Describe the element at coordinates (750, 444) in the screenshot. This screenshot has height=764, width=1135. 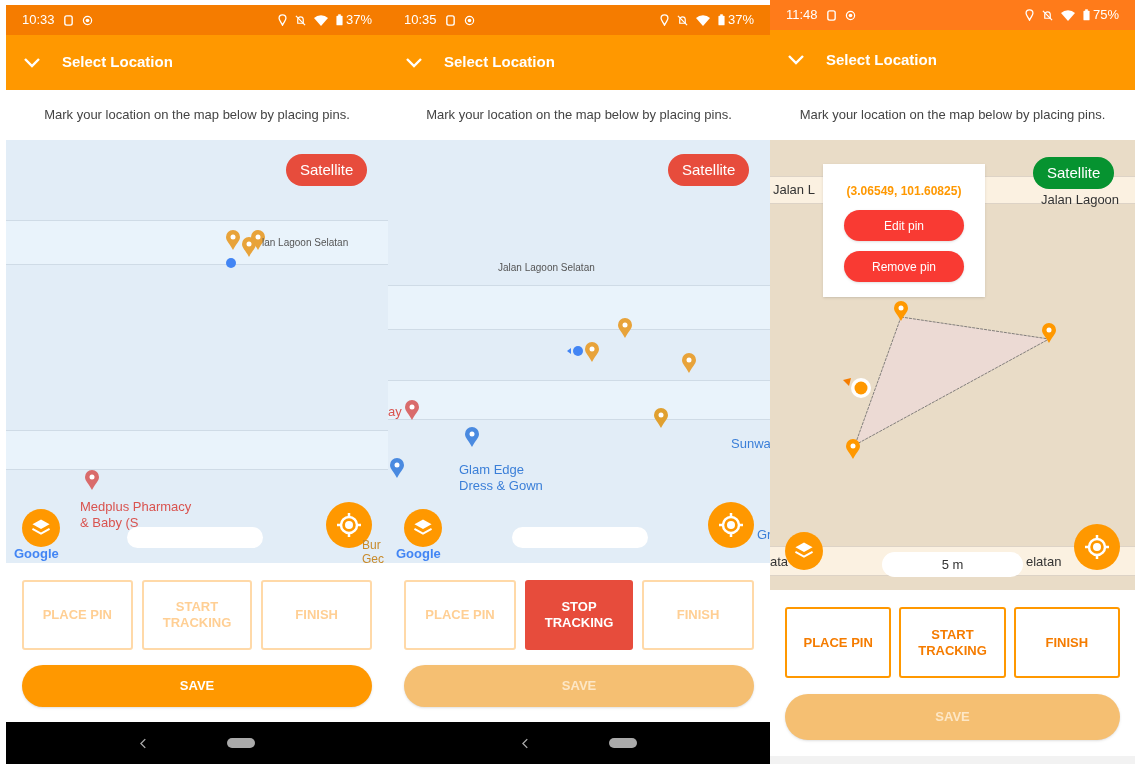
I see `map-label: Sunwa` at that location.